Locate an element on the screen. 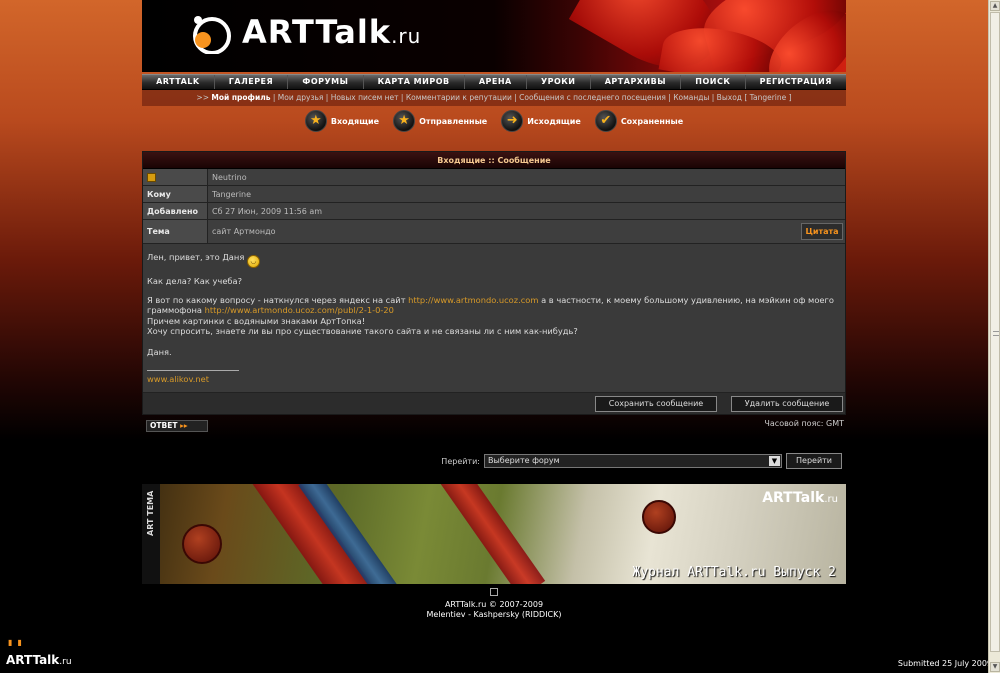  banner-caption: Журнал ARTTalk.ru Выпуск 2 is located at coordinates (734, 572).